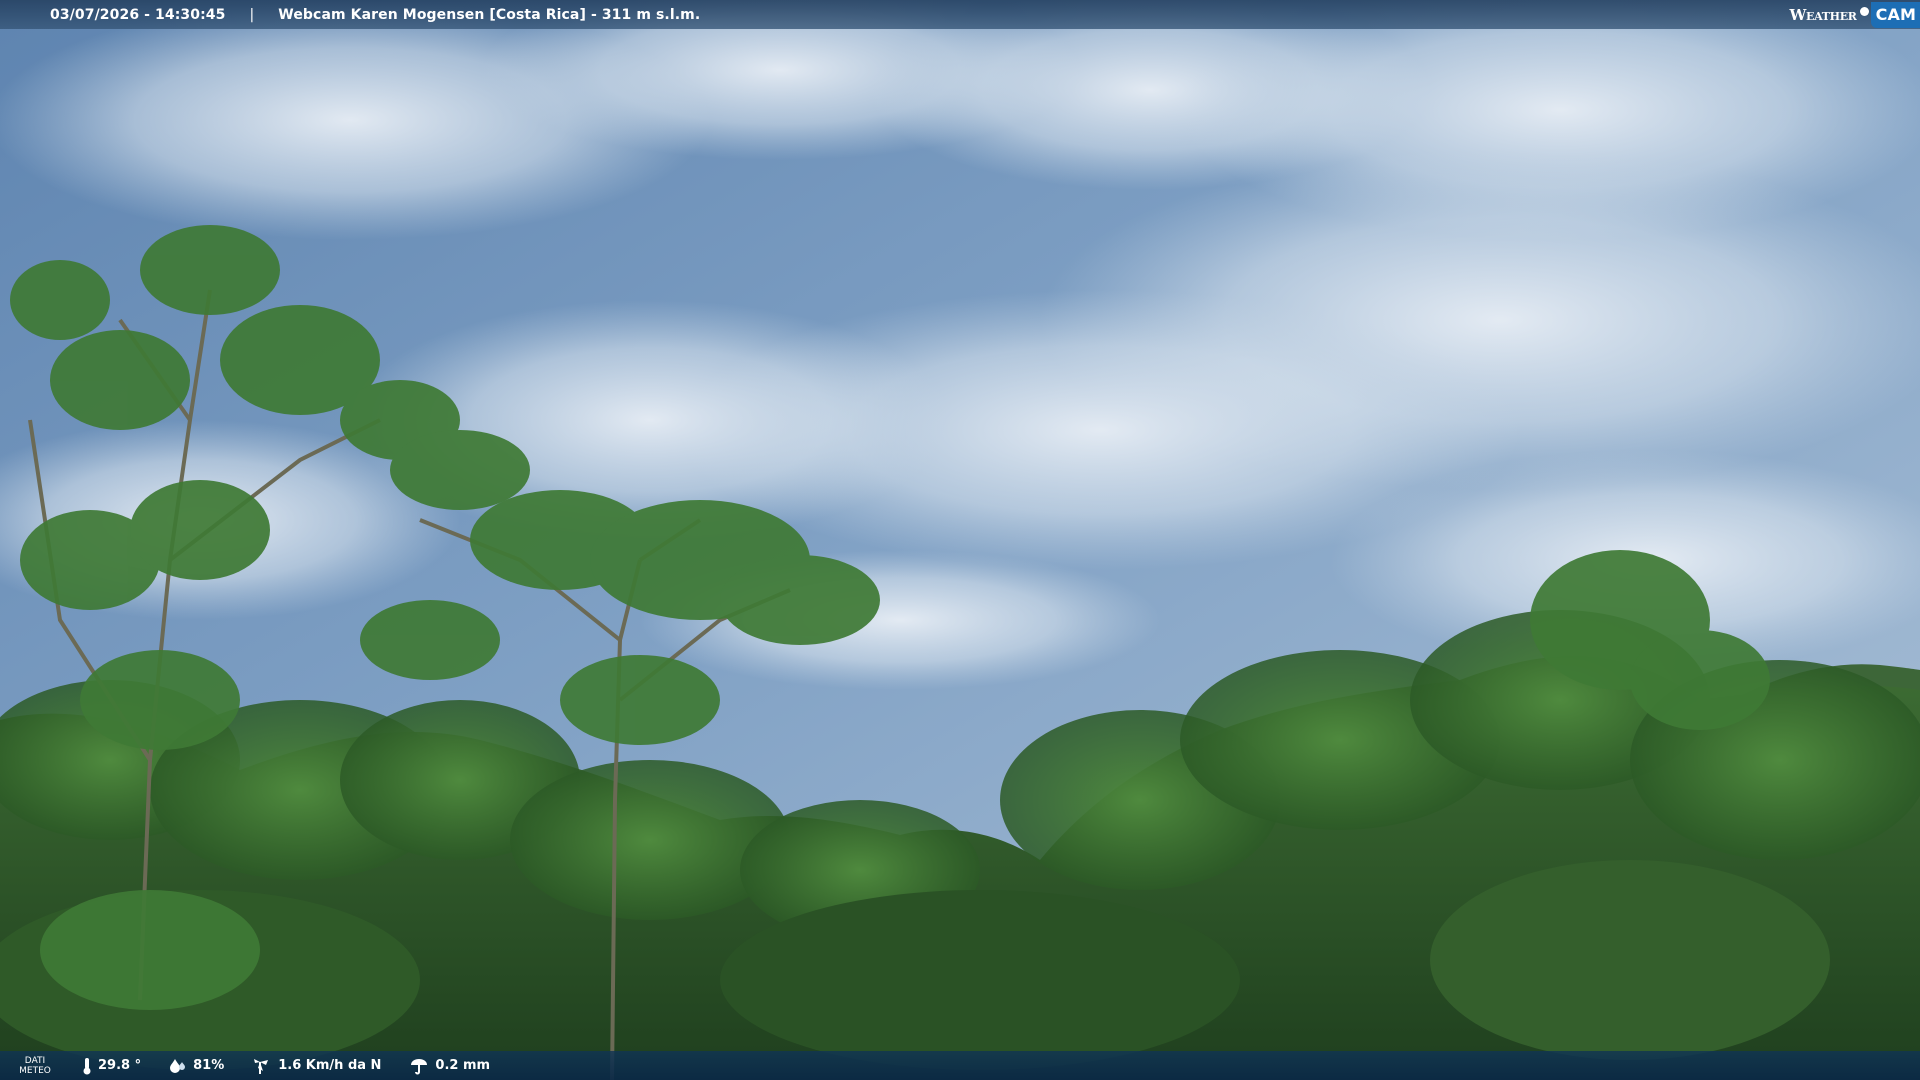 Image resolution: width=1920 pixels, height=1080 pixels. I want to click on wind-value: 1.6 Km/h da N, so click(330, 1065).